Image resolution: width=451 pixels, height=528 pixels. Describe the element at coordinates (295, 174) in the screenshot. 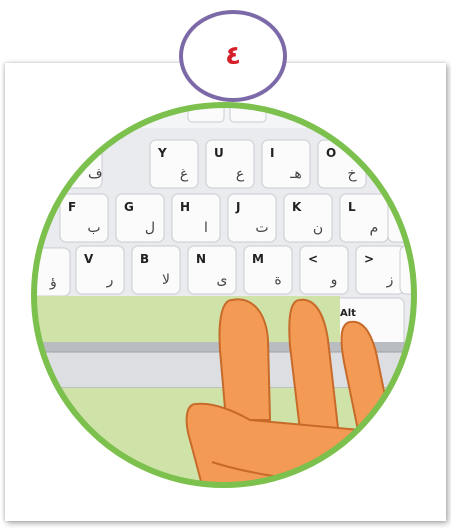

I see `key-arabic-label: هـ` at that location.